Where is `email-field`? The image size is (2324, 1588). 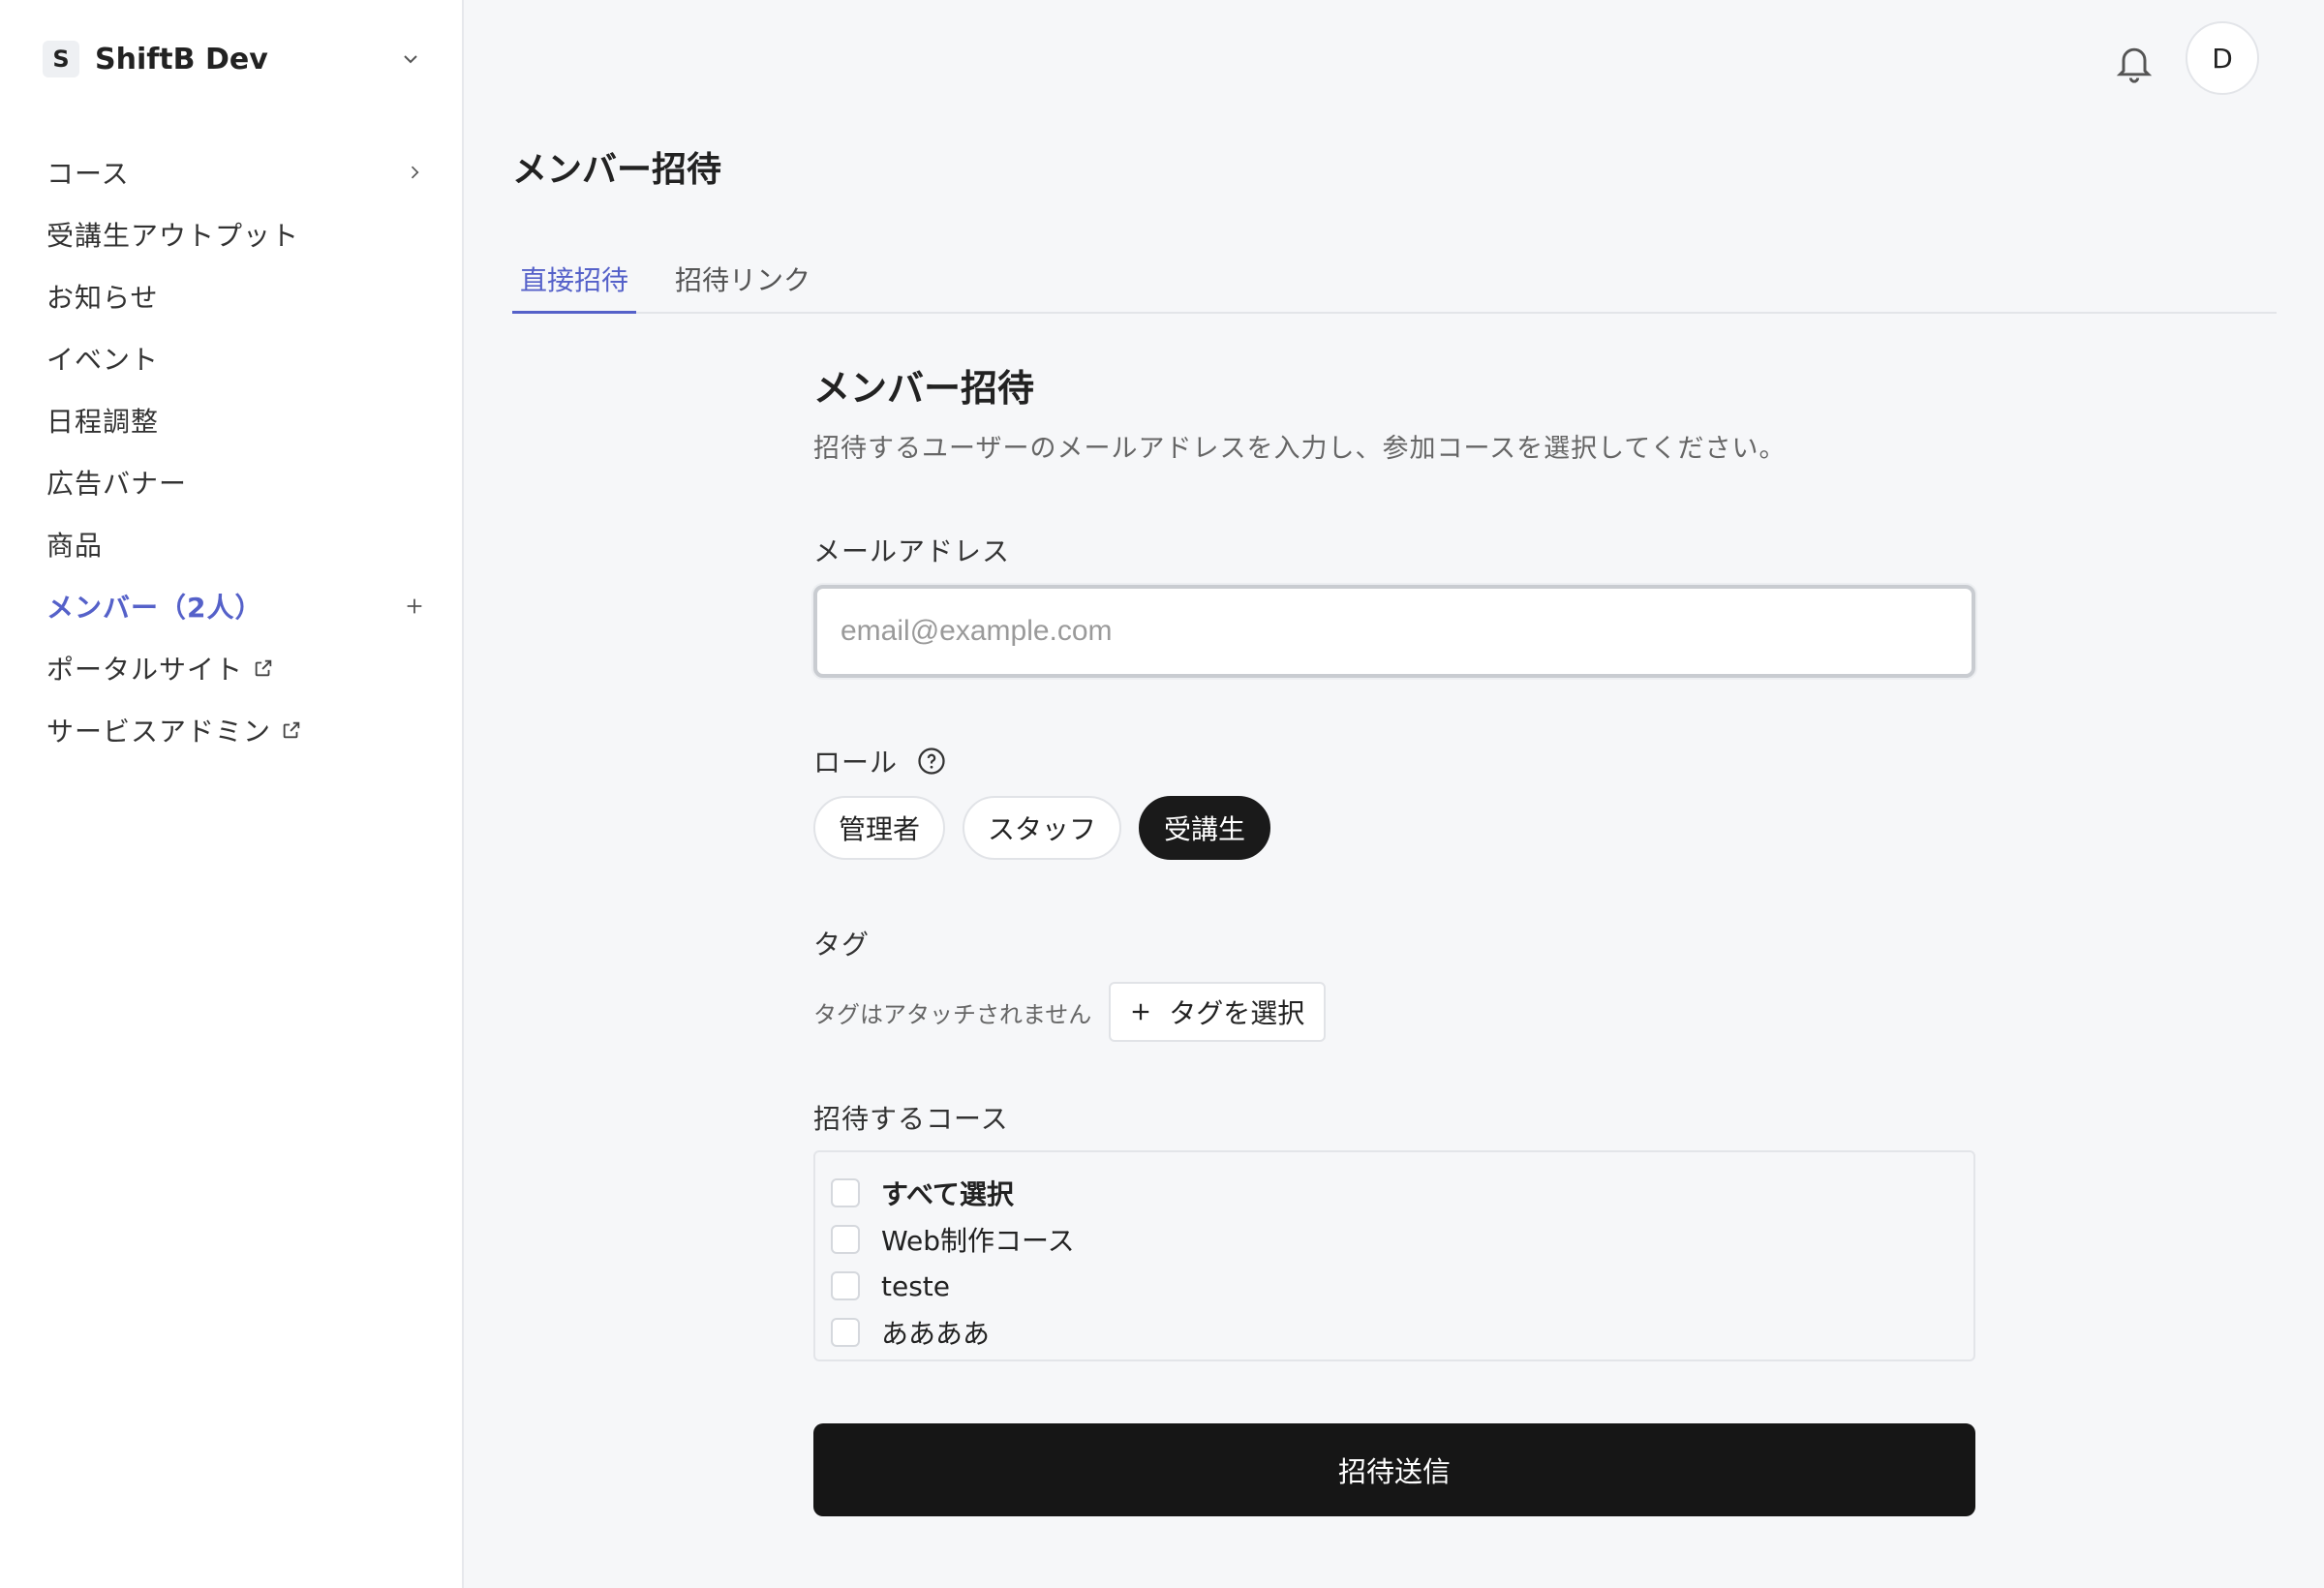 email-field is located at coordinates (1394, 631).